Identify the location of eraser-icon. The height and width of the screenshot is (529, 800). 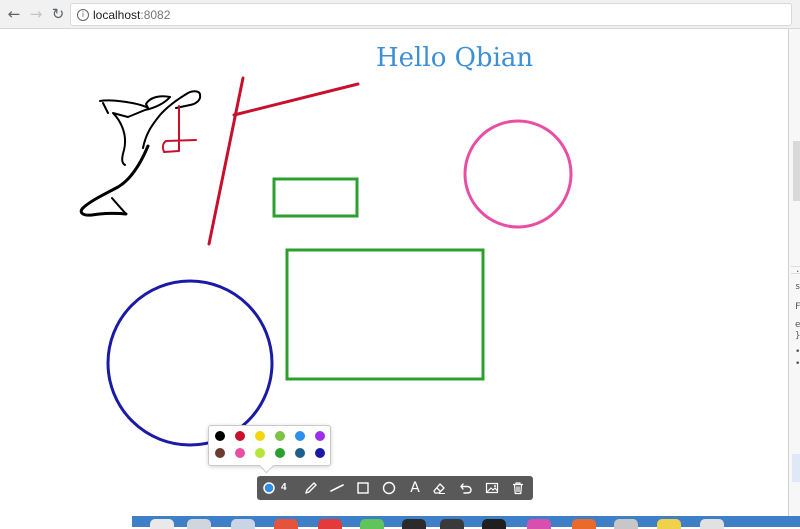
(439, 488).